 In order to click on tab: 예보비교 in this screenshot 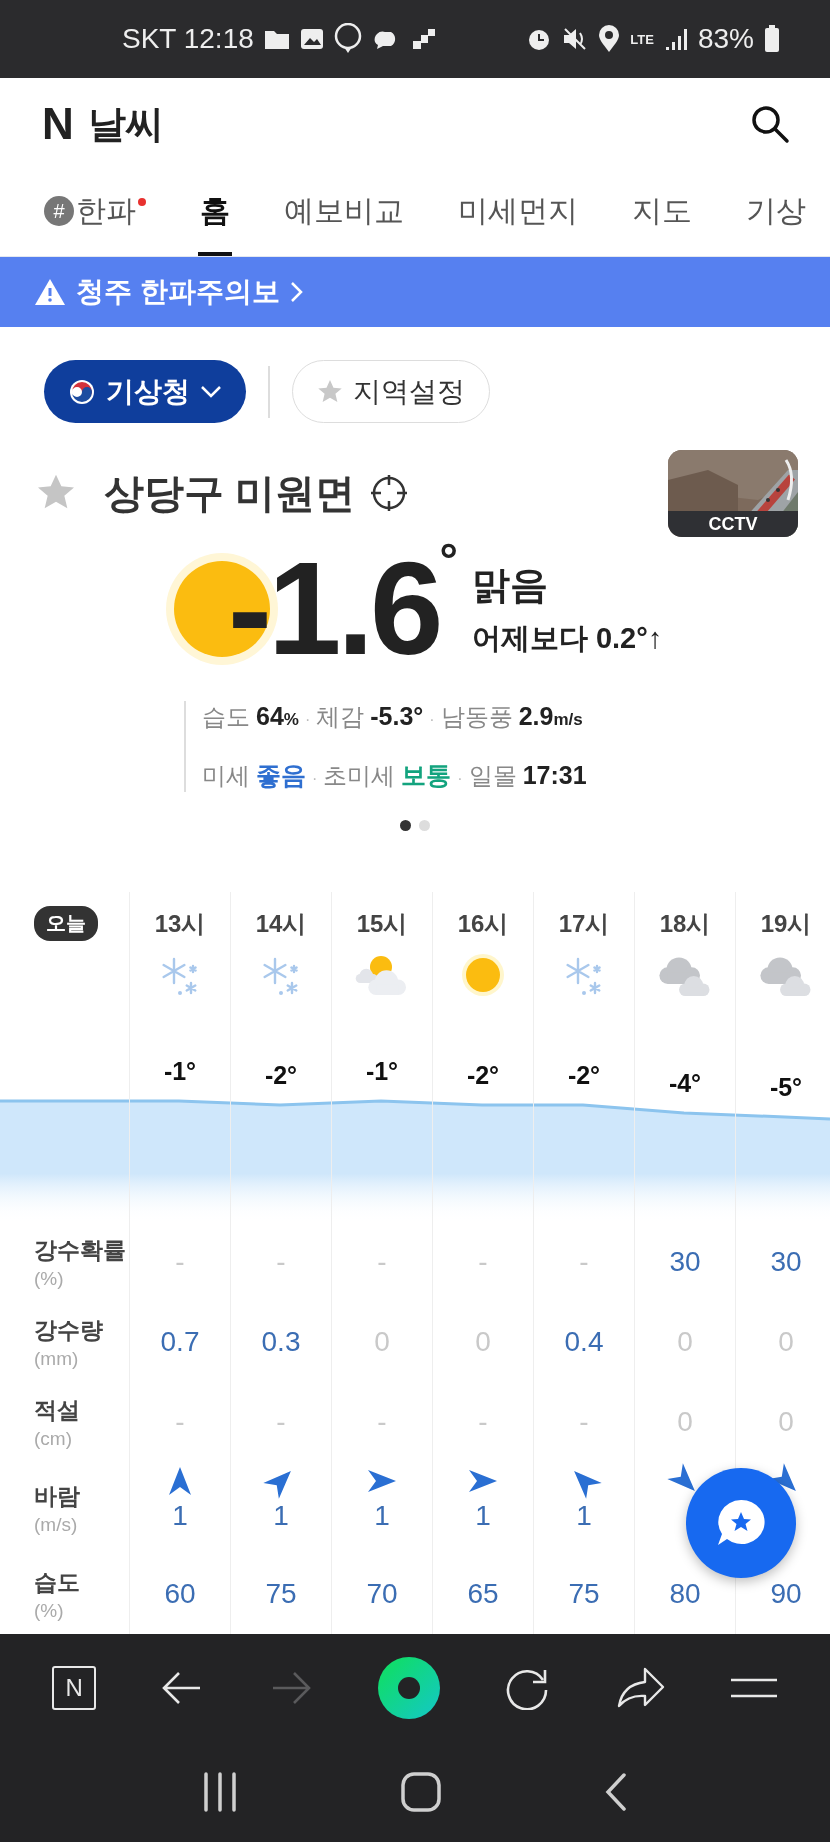, I will do `click(344, 213)`.